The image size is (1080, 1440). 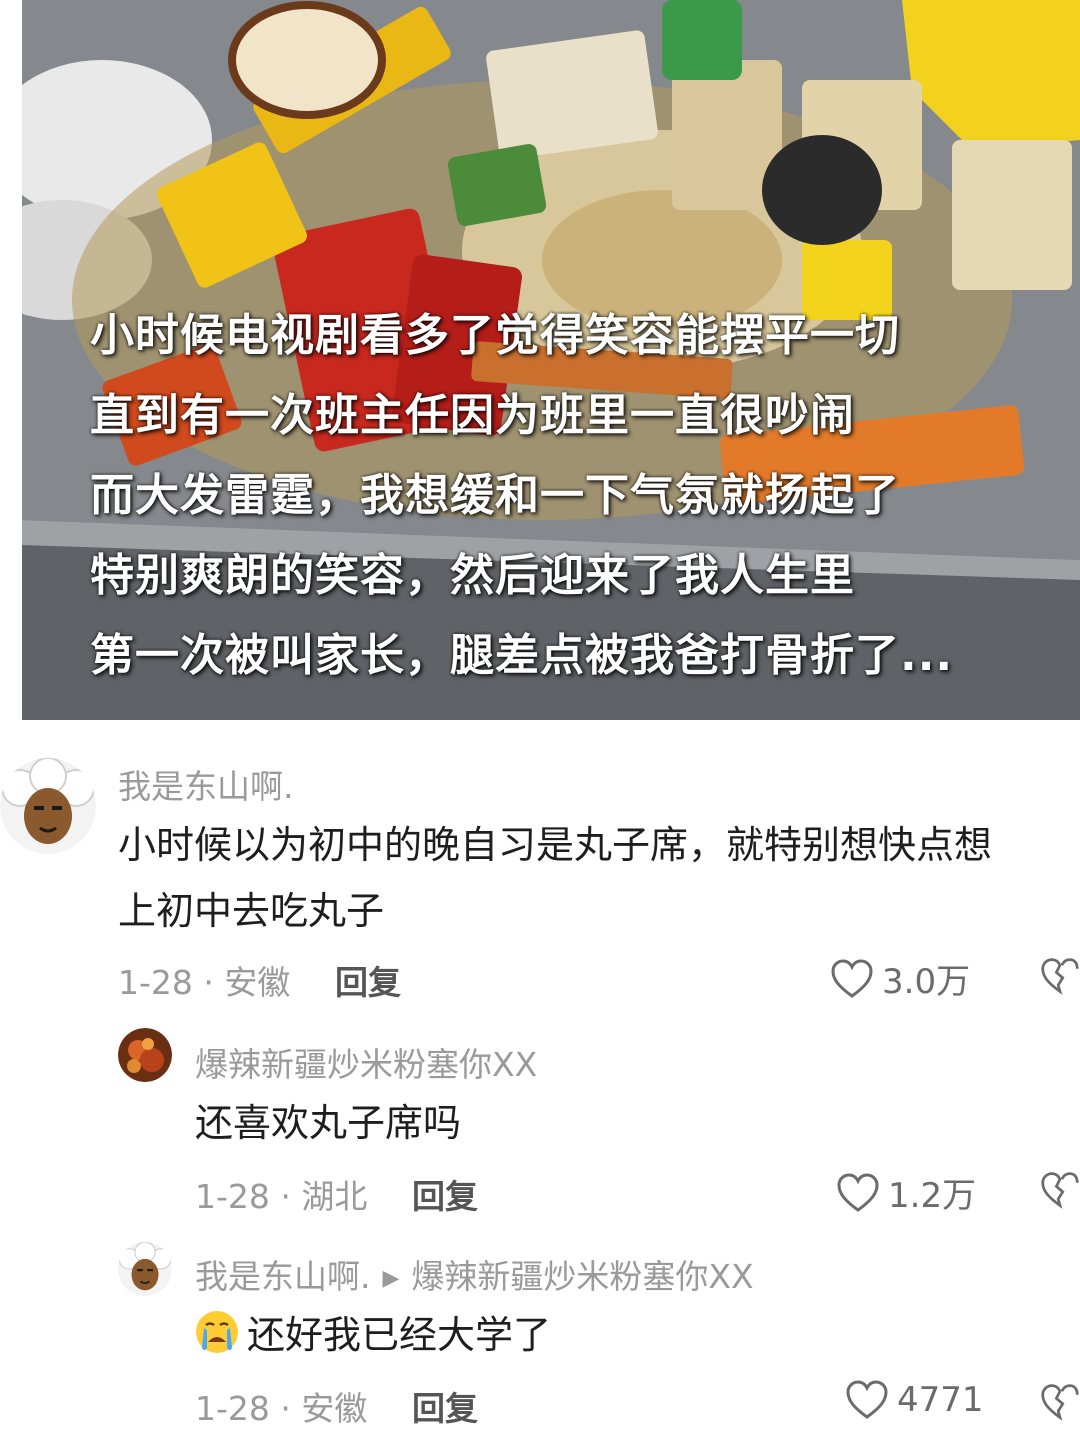 What do you see at coordinates (366, 1062) in the screenshot?
I see `comment-author: 爆辣新疆炒米粉塞你XX` at bounding box center [366, 1062].